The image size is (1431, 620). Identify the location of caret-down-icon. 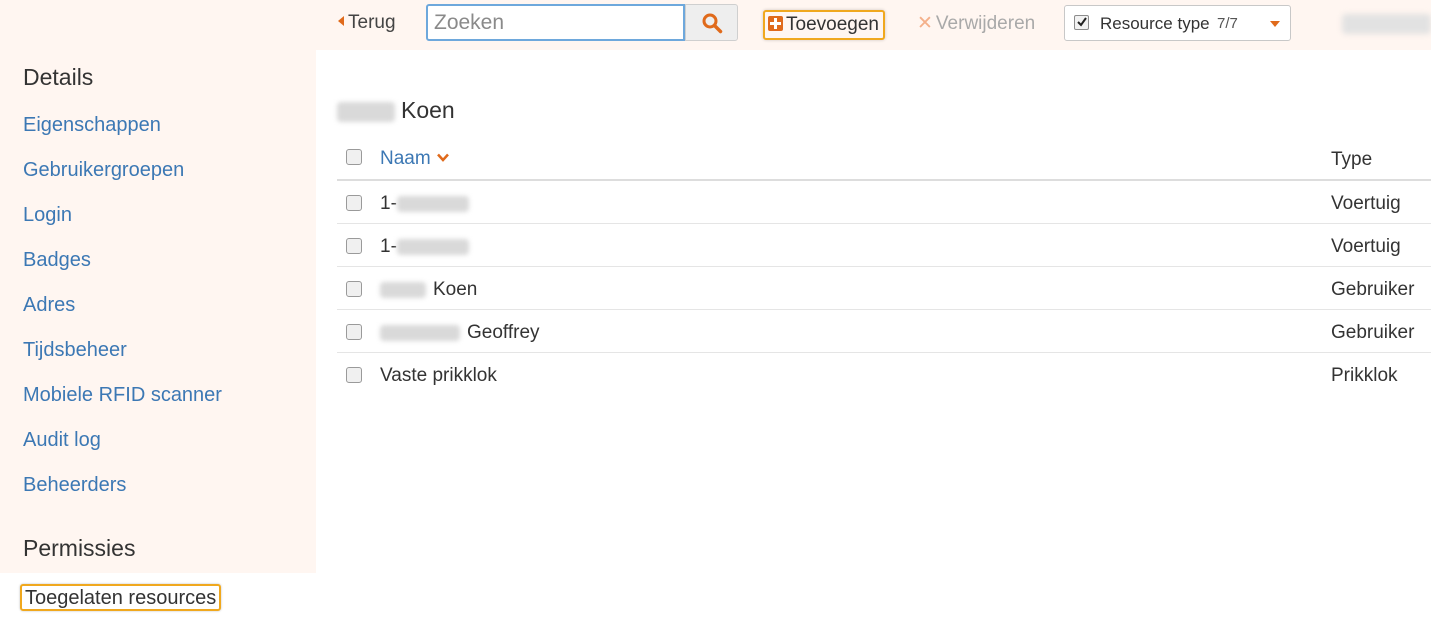
(1275, 24).